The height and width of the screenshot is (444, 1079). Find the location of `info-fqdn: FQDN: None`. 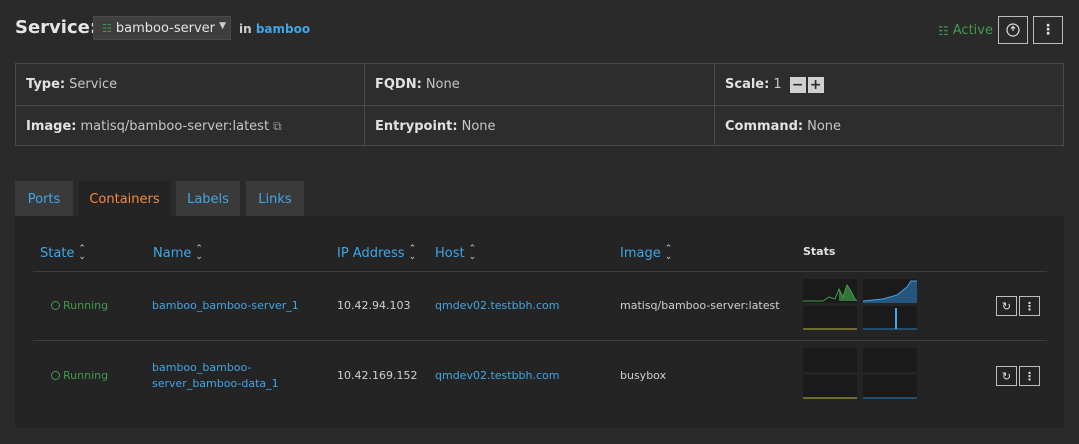

info-fqdn: FQDN: None is located at coordinates (417, 84).